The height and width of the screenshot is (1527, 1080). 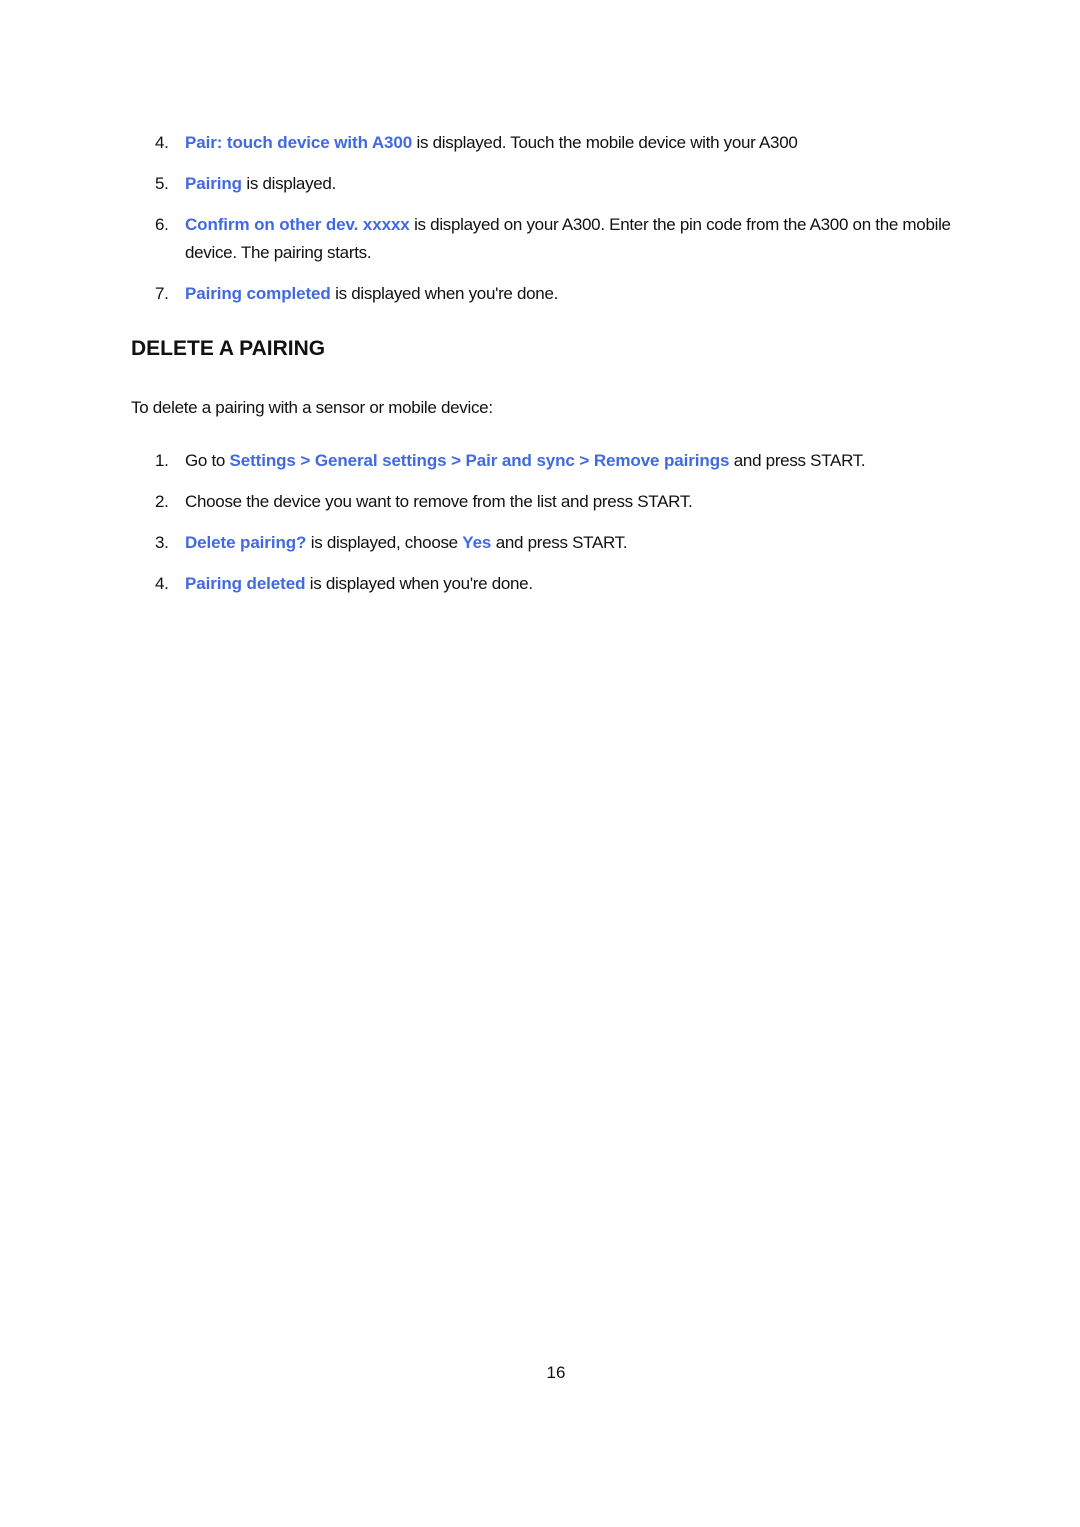 I want to click on ui-message: Pairing deleted, so click(x=245, y=583).